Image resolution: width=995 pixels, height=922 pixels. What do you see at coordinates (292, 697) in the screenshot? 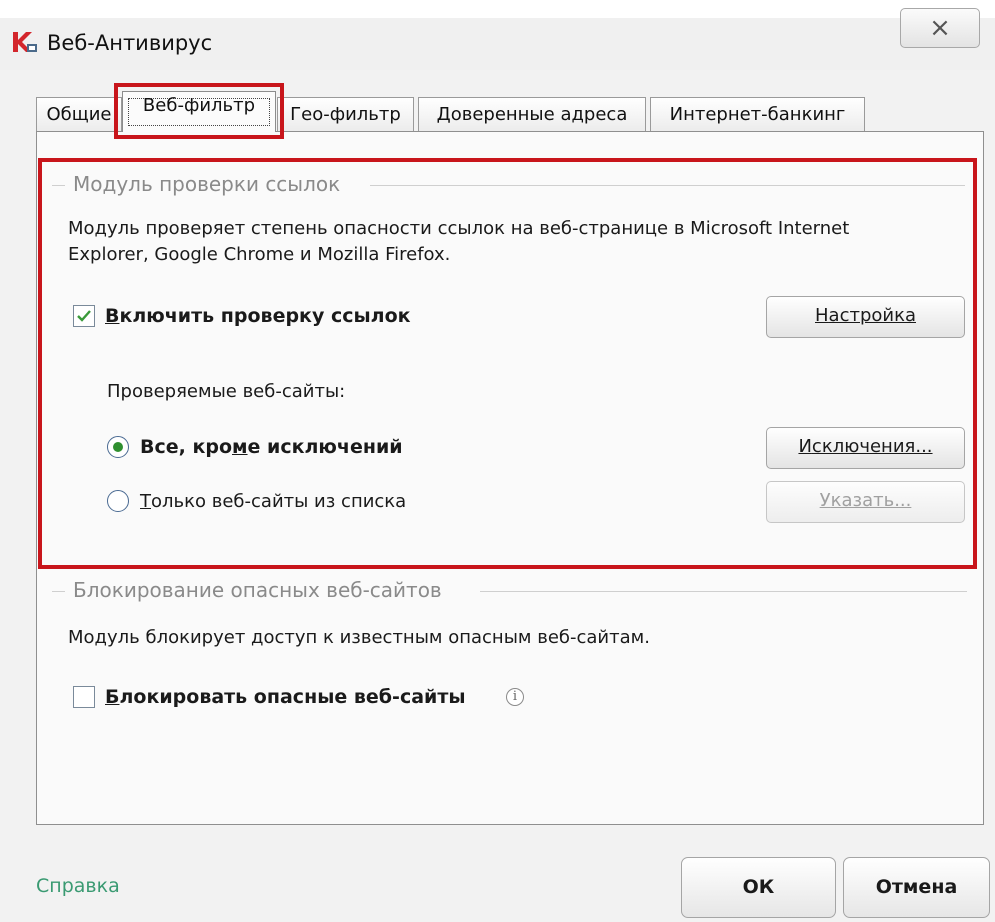
I see `label-text: локировать опасные веб-сайты` at bounding box center [292, 697].